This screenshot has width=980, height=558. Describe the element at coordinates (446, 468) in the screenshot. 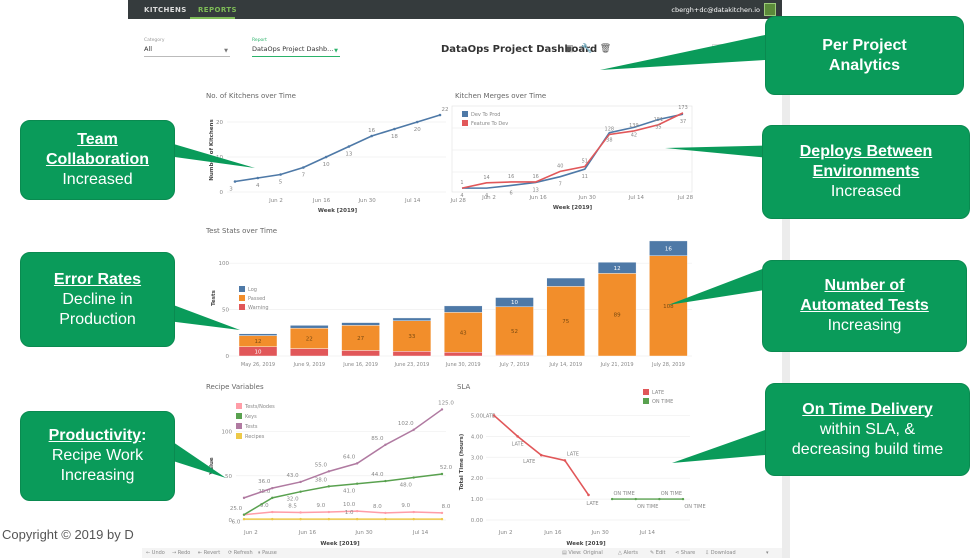

I see `data-label: 52.0` at that location.